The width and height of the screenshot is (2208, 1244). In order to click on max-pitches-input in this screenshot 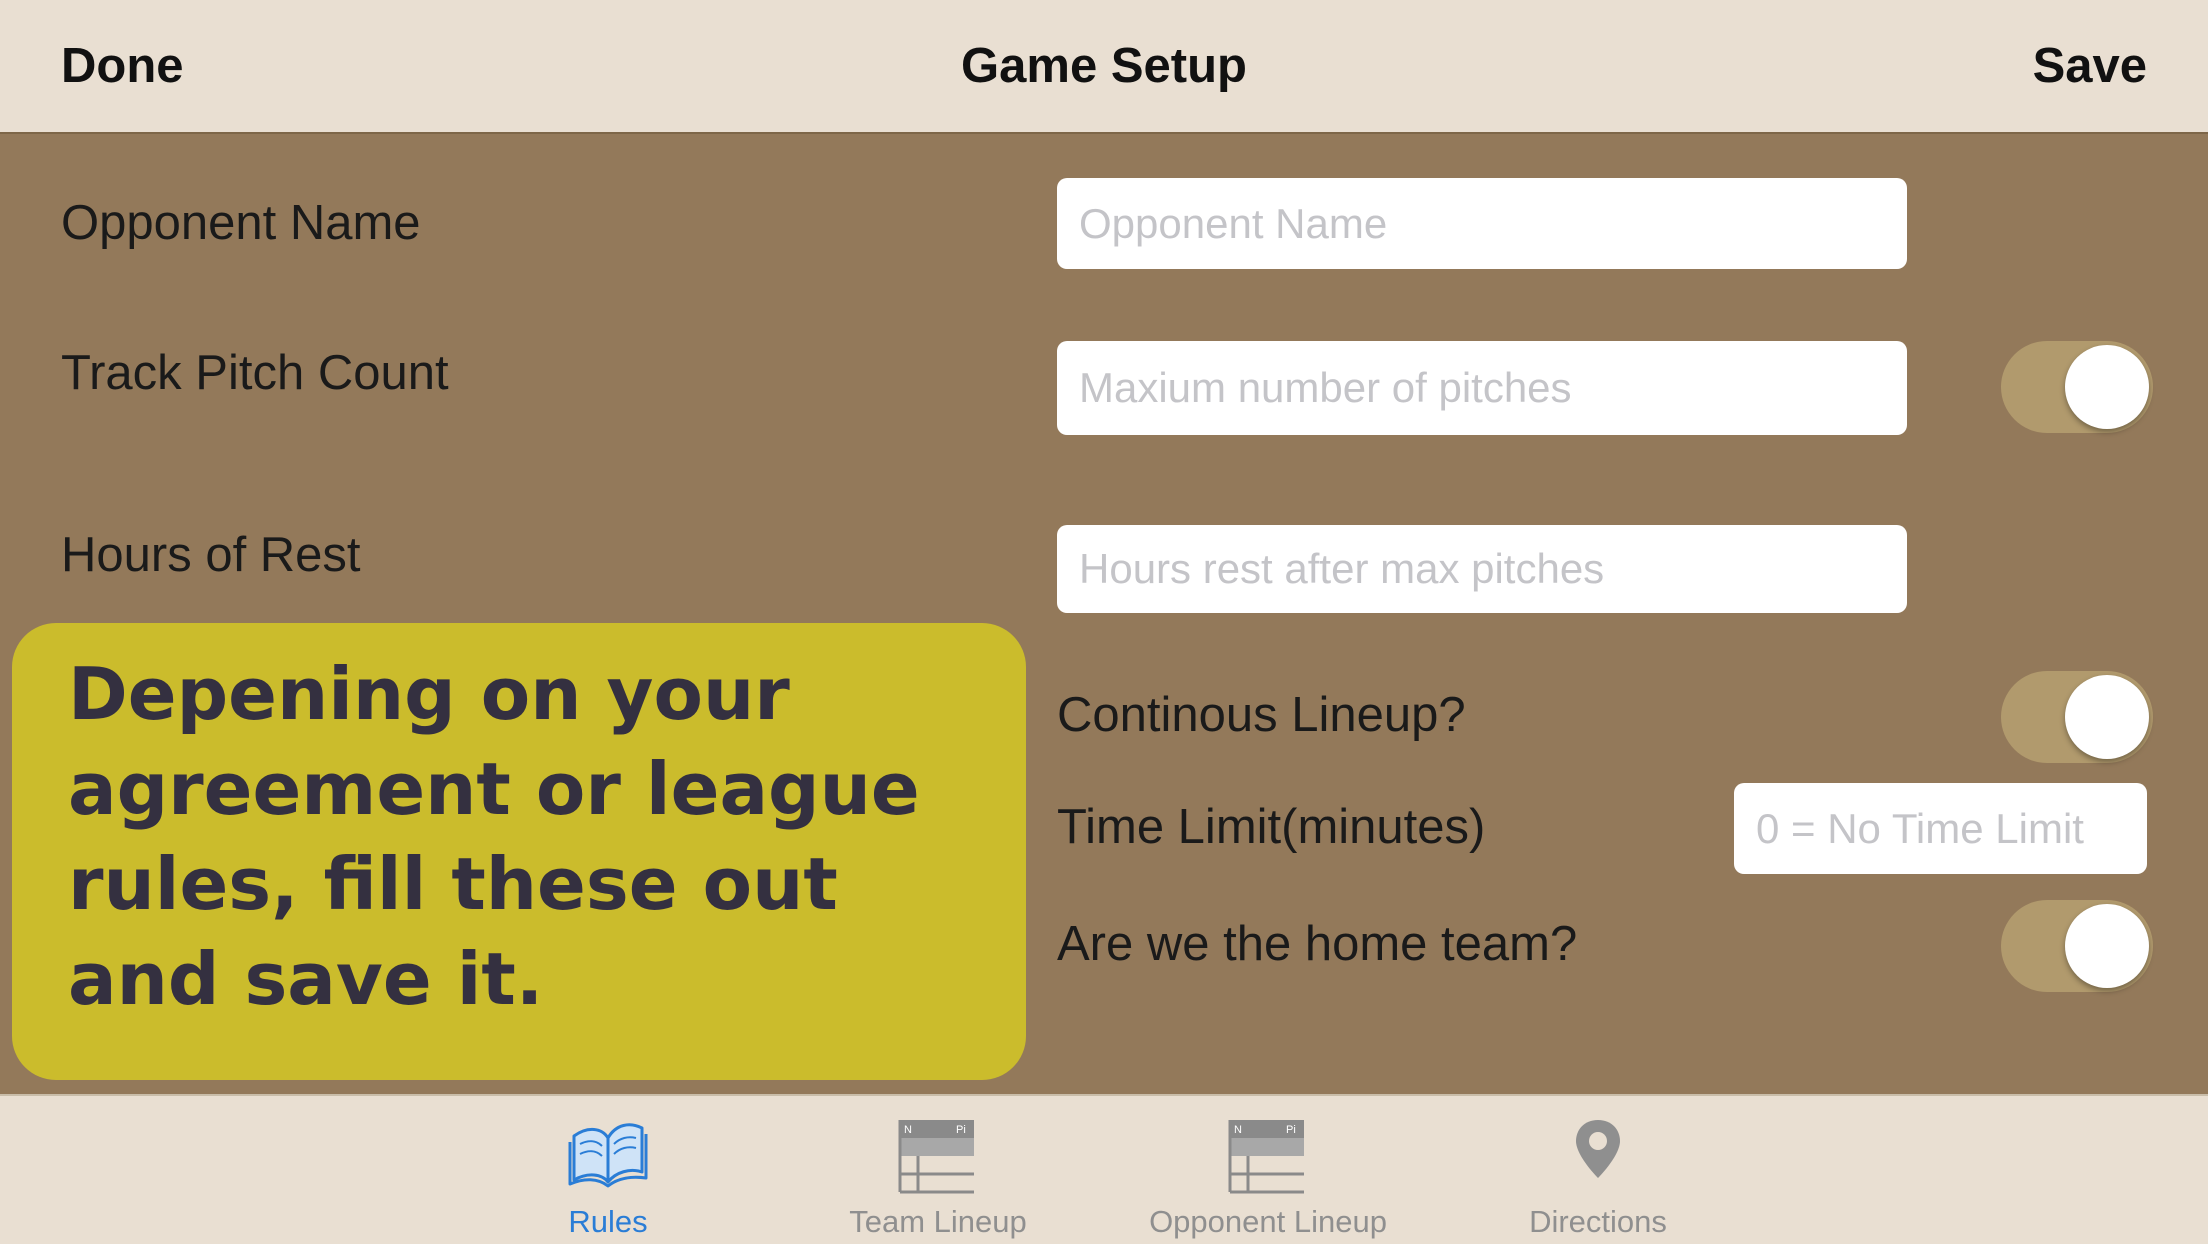, I will do `click(1482, 388)`.